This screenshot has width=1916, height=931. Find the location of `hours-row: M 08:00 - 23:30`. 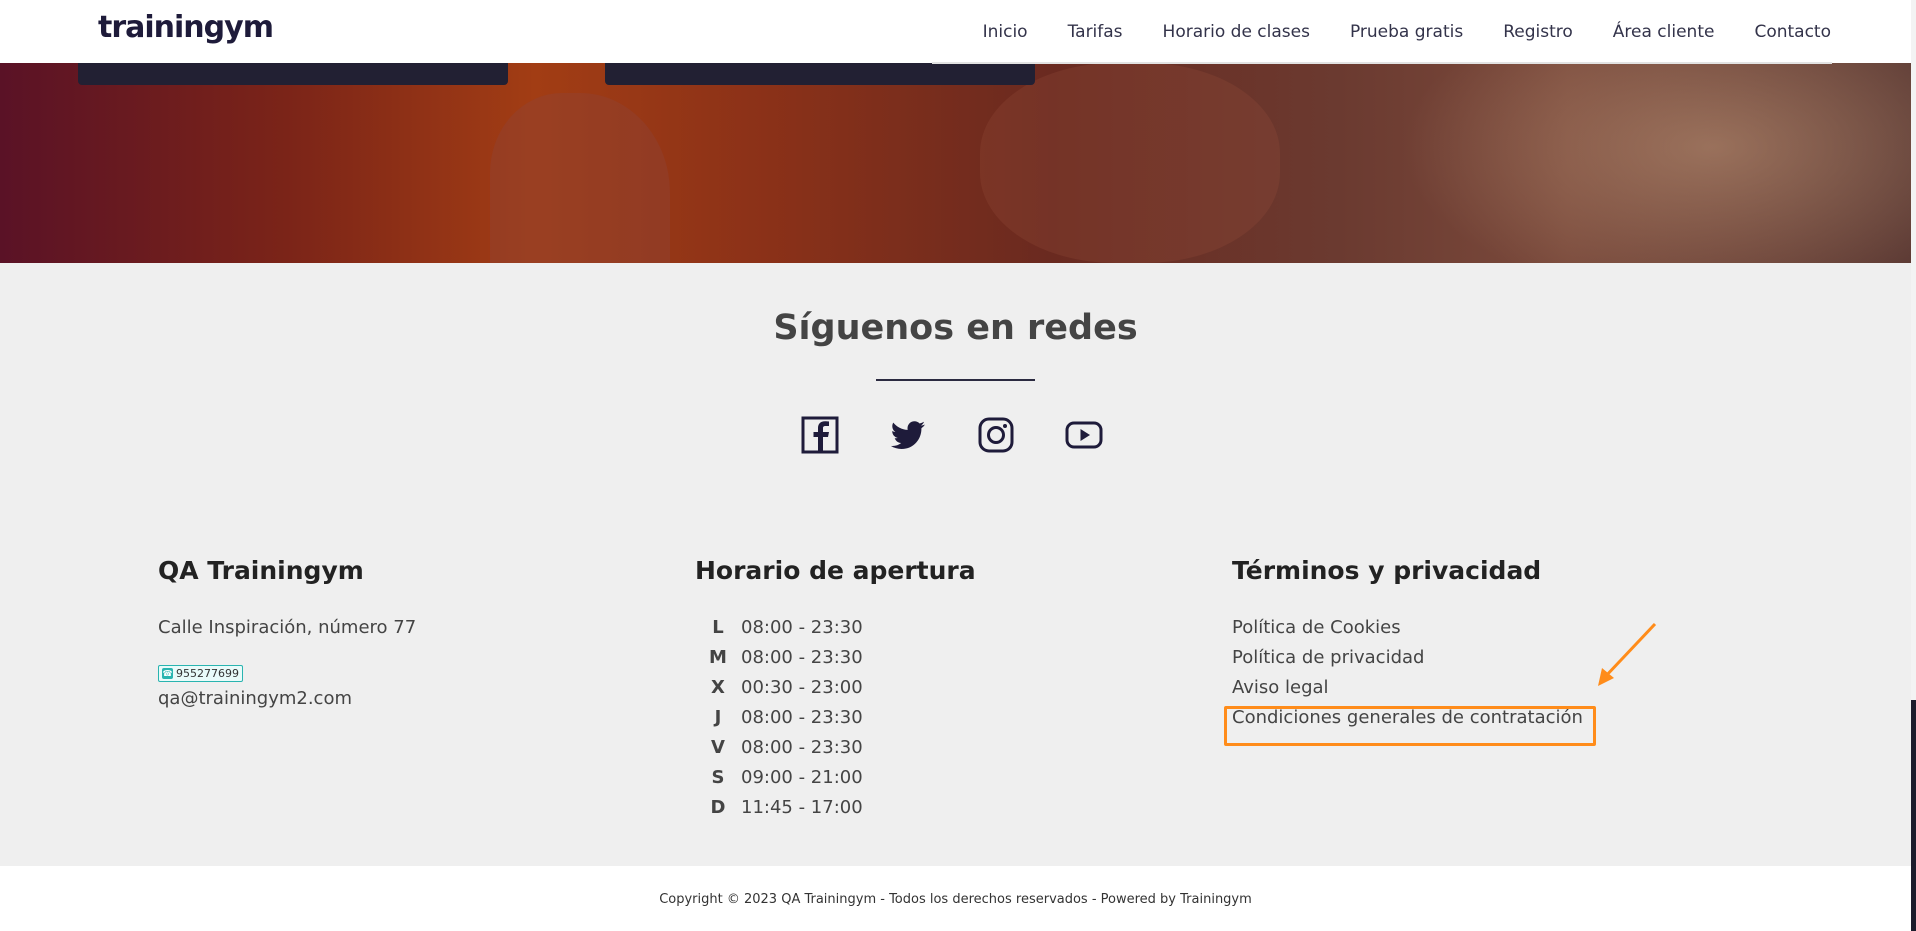

hours-row: M 08:00 - 23:30 is located at coordinates (835, 658).